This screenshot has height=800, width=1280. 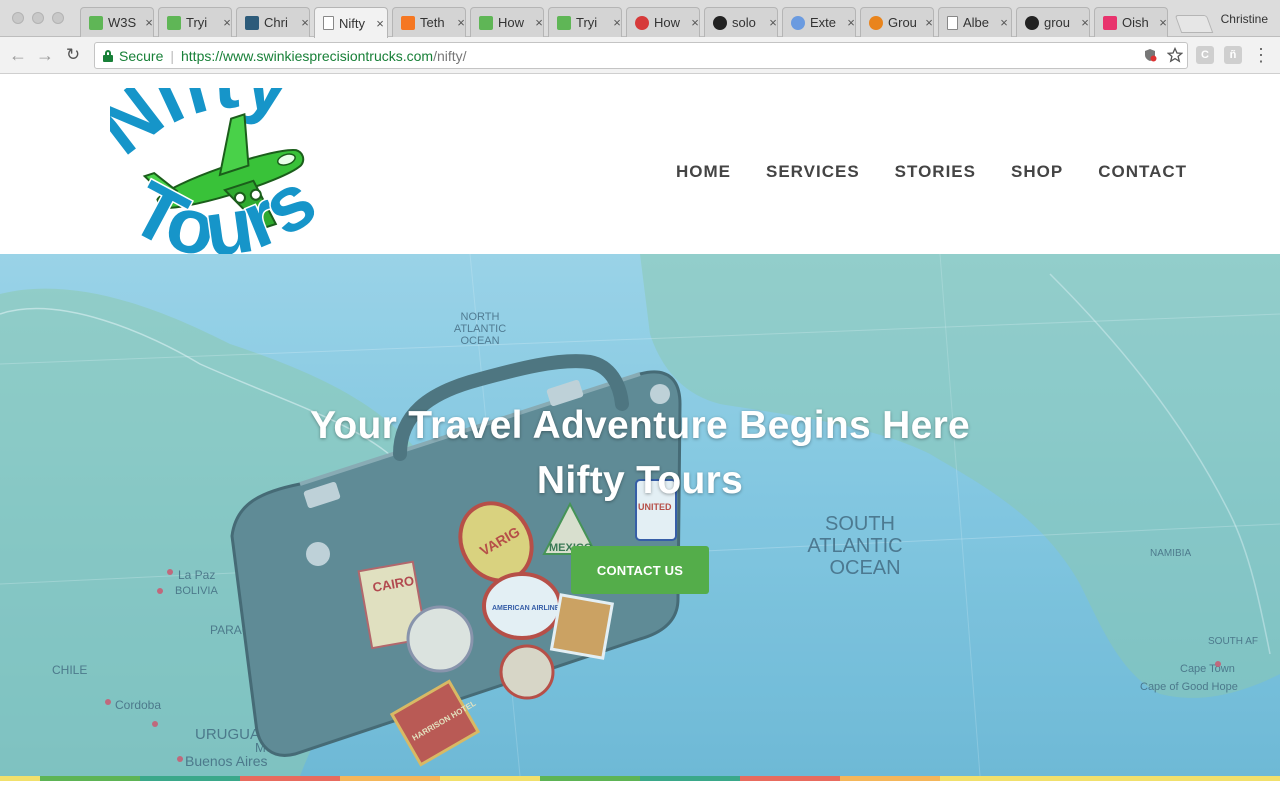 I want to click on browser-tab-title: Albe, so click(x=976, y=22).